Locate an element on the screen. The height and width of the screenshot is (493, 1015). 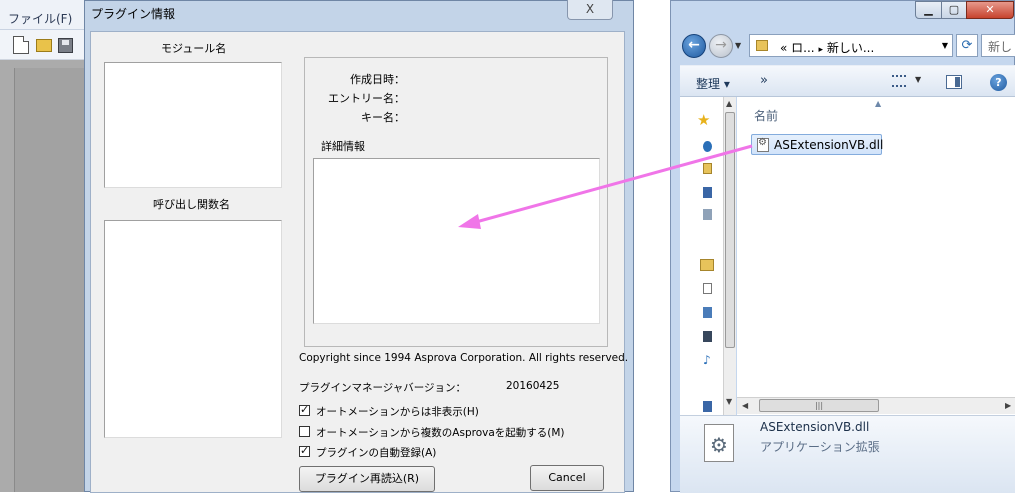
module-name-label: モジュール名 is located at coordinates (194, 48).